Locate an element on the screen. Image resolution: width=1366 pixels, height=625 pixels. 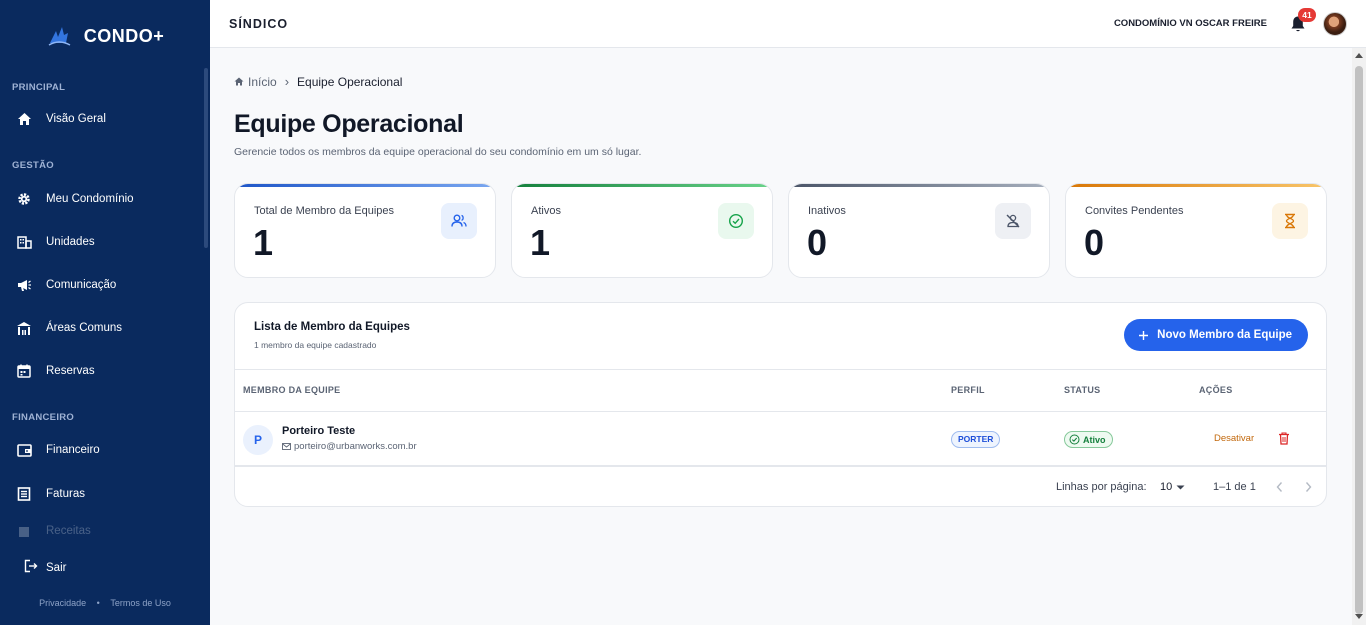
page-title: Equipe Operacional is located at coordinates (349, 124).